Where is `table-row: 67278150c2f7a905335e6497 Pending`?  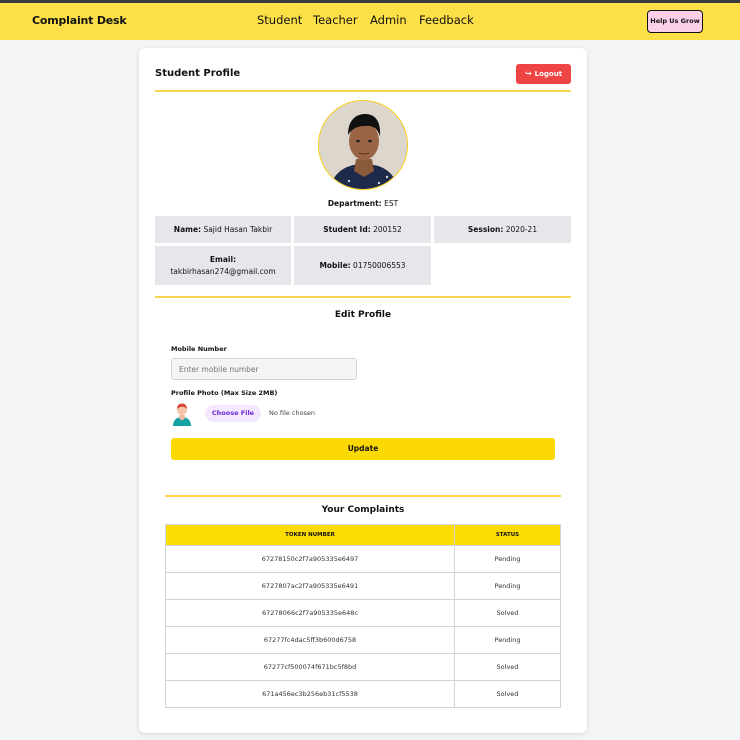 table-row: 67278150c2f7a905335e6497 Pending is located at coordinates (363, 559).